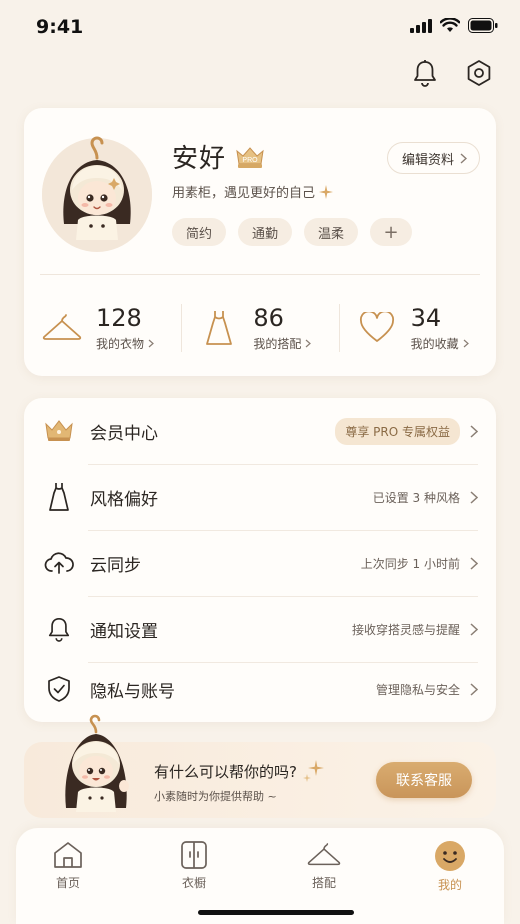 The image size is (520, 924). I want to click on settings-button, so click(479, 73).